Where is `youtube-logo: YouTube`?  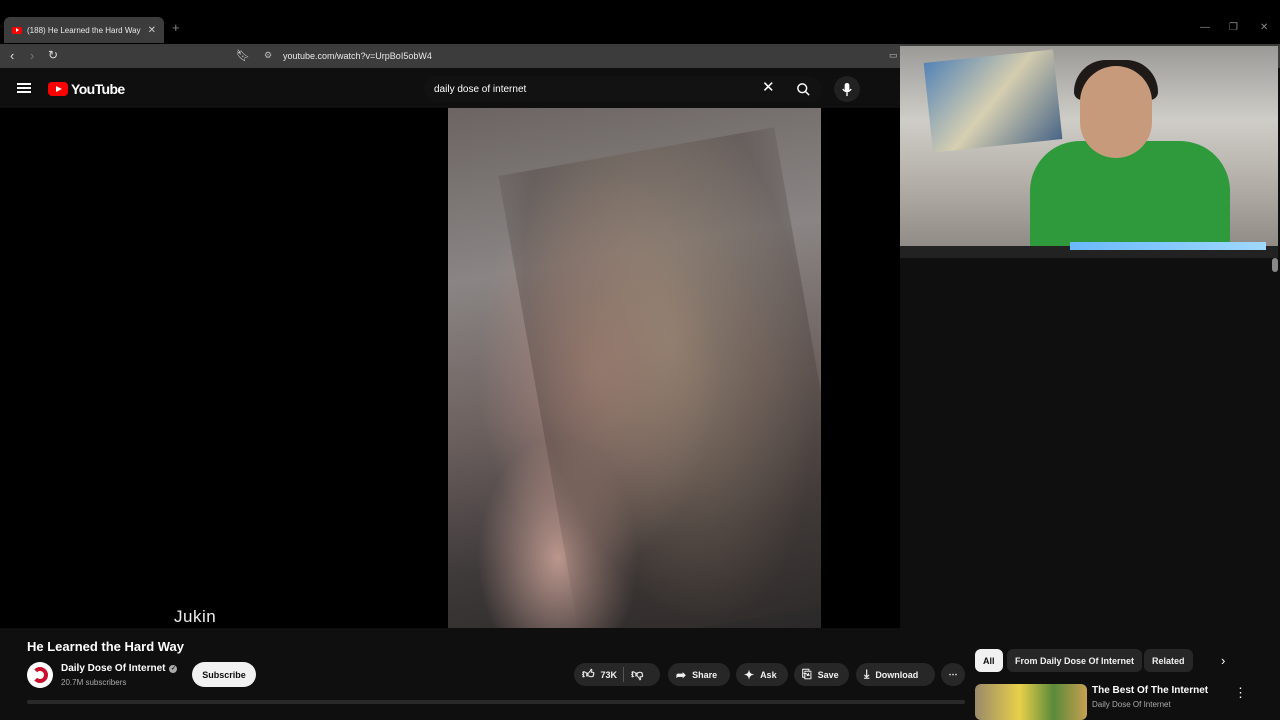
youtube-logo: YouTube is located at coordinates (86, 89).